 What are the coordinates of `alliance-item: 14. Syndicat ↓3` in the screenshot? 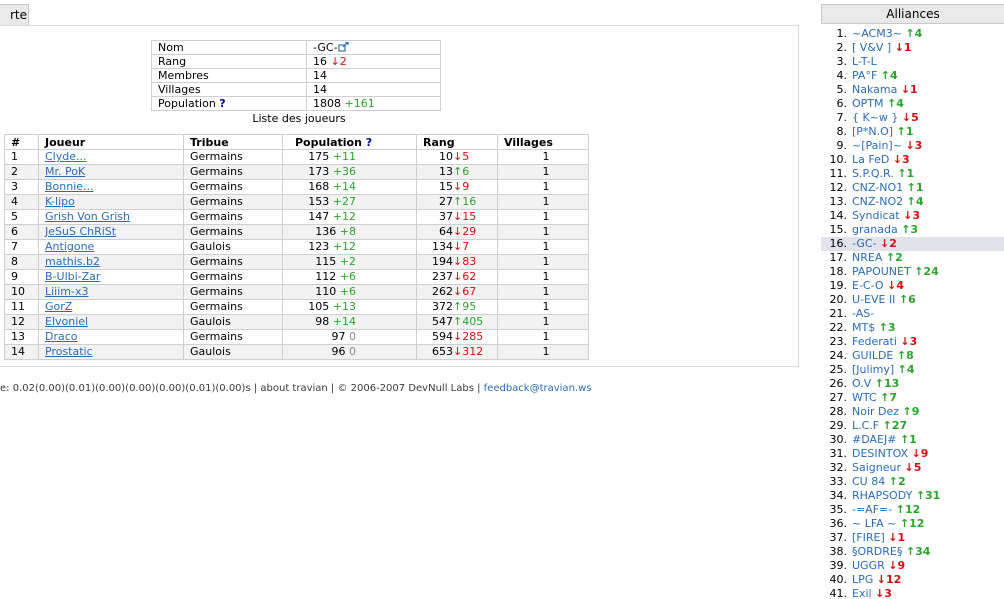 It's located at (912, 216).